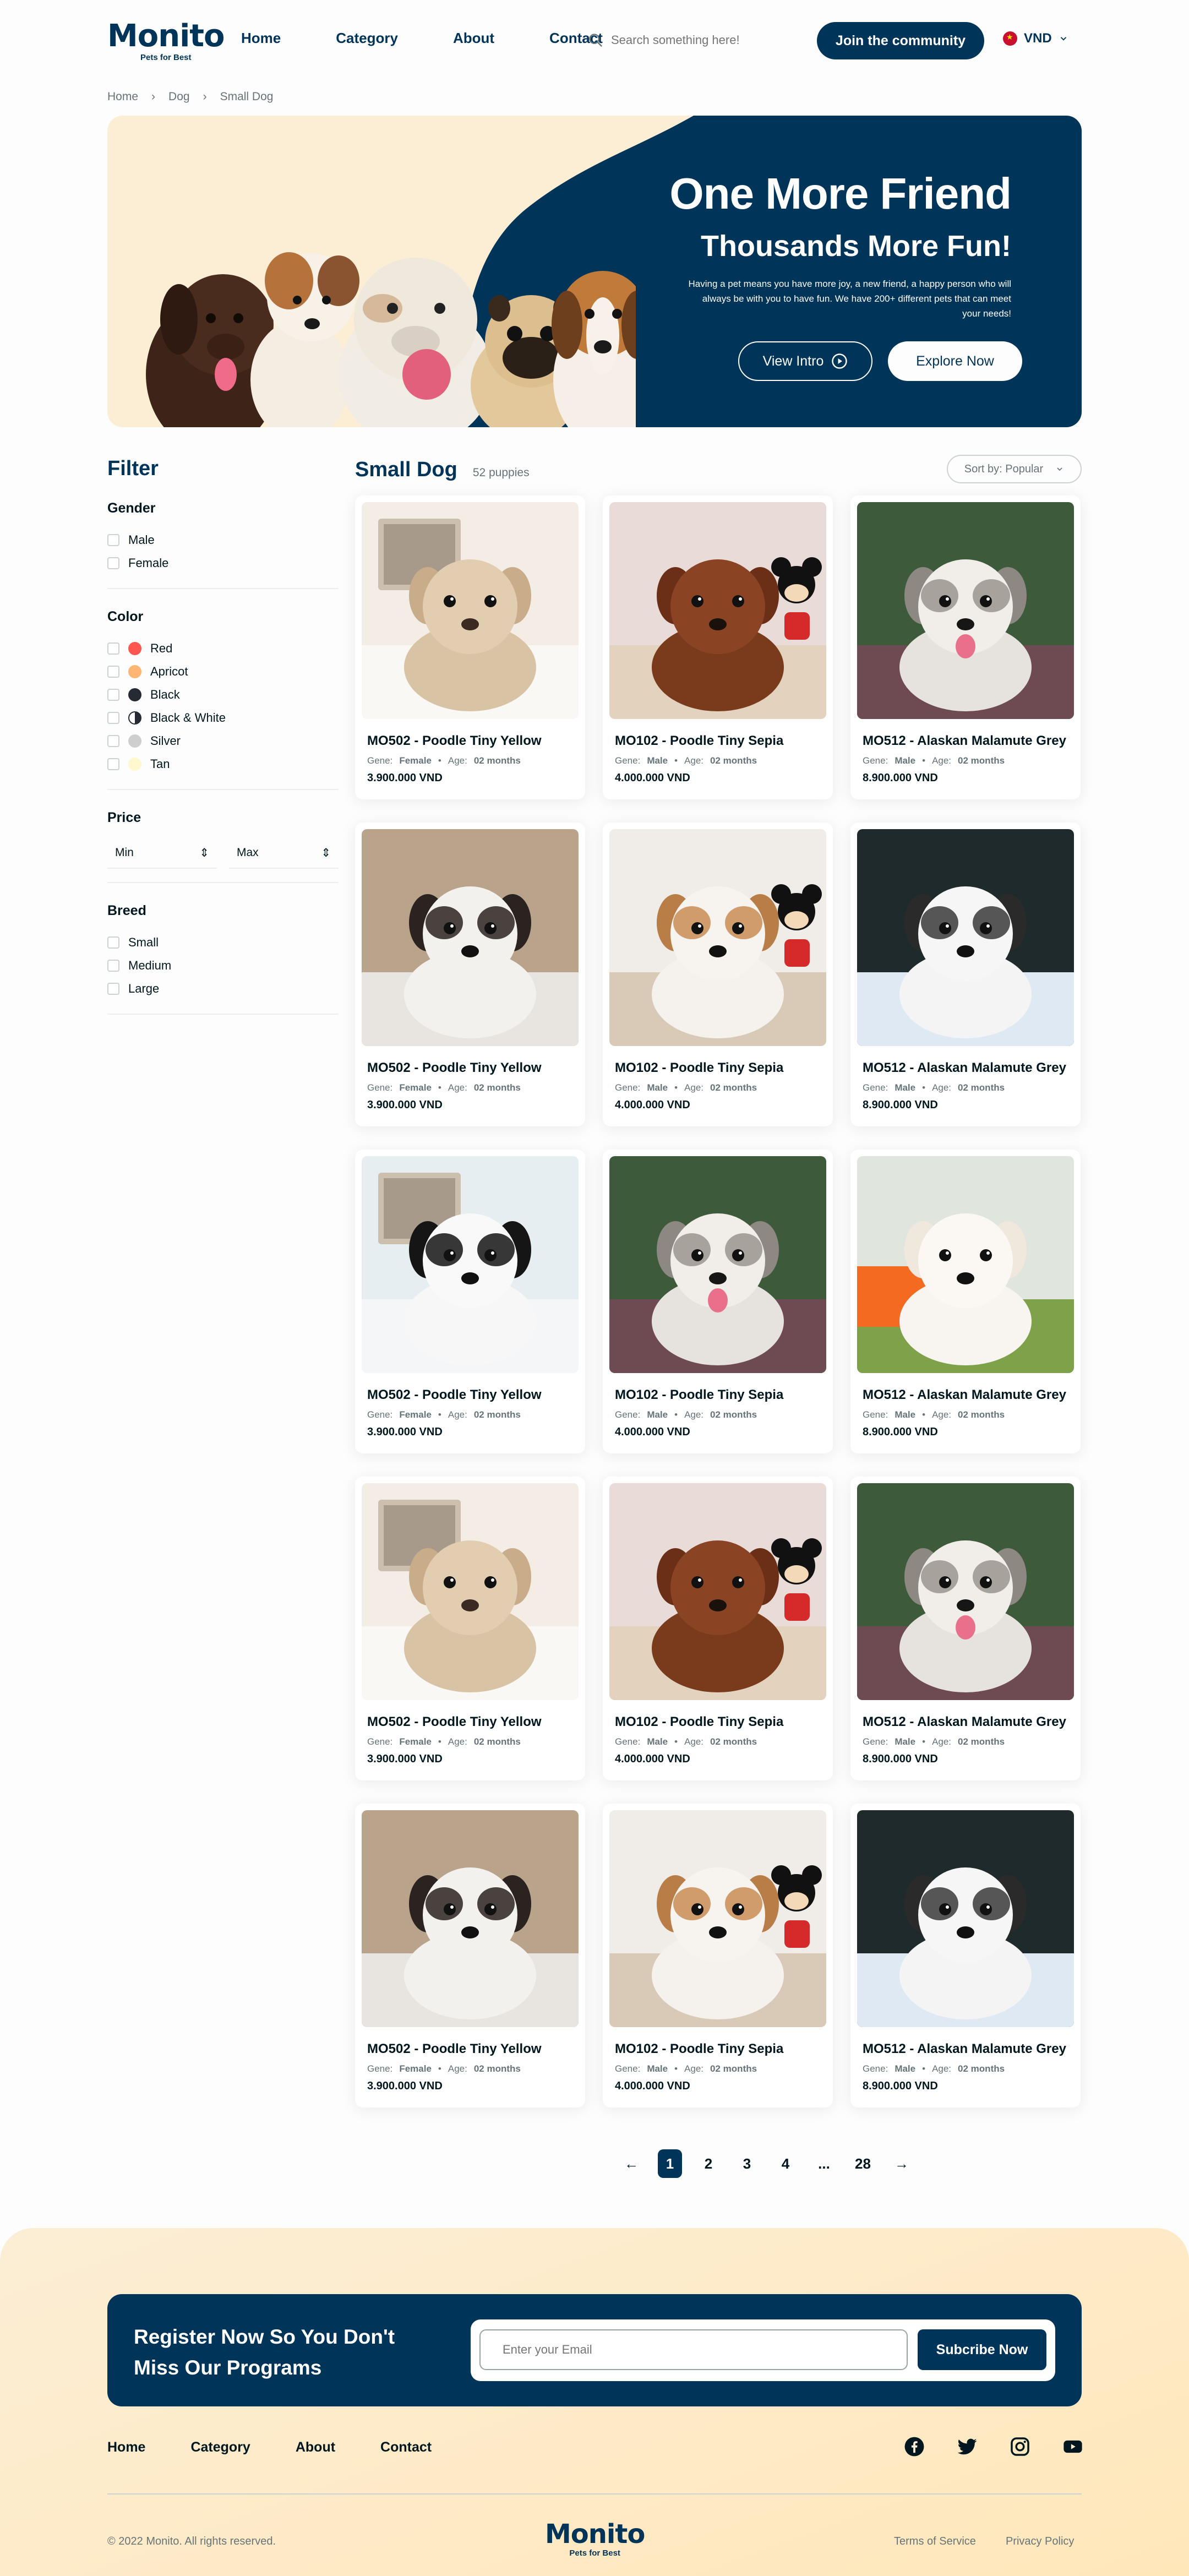  Describe the element at coordinates (261, 38) in the screenshot. I see `nav-home: Home` at that location.